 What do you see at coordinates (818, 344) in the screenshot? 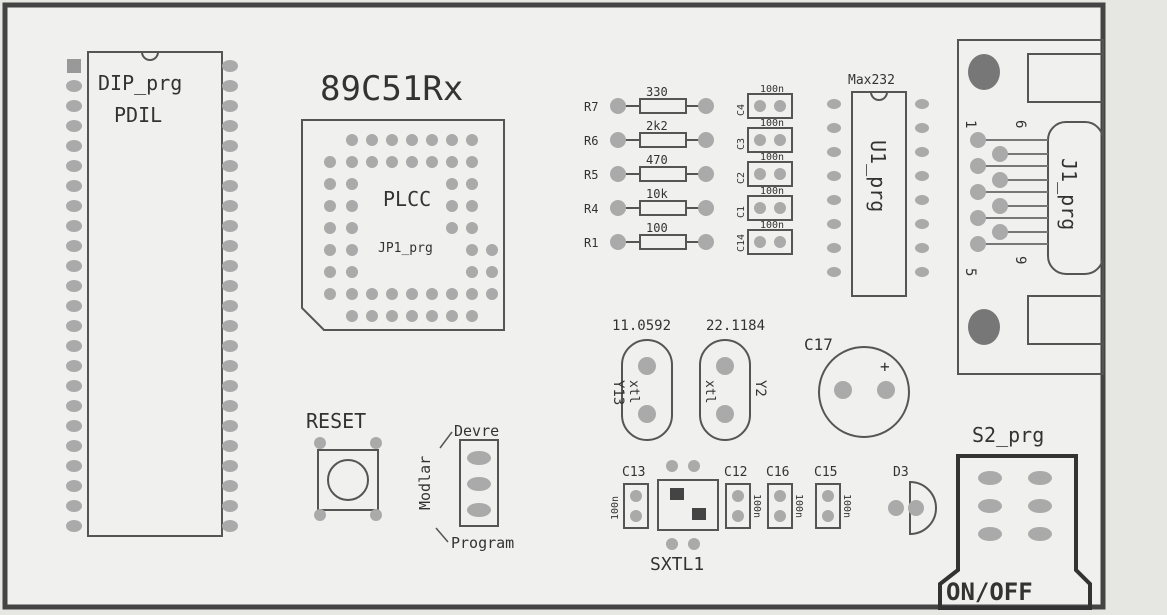
I see `c17-label: C17` at bounding box center [818, 344].